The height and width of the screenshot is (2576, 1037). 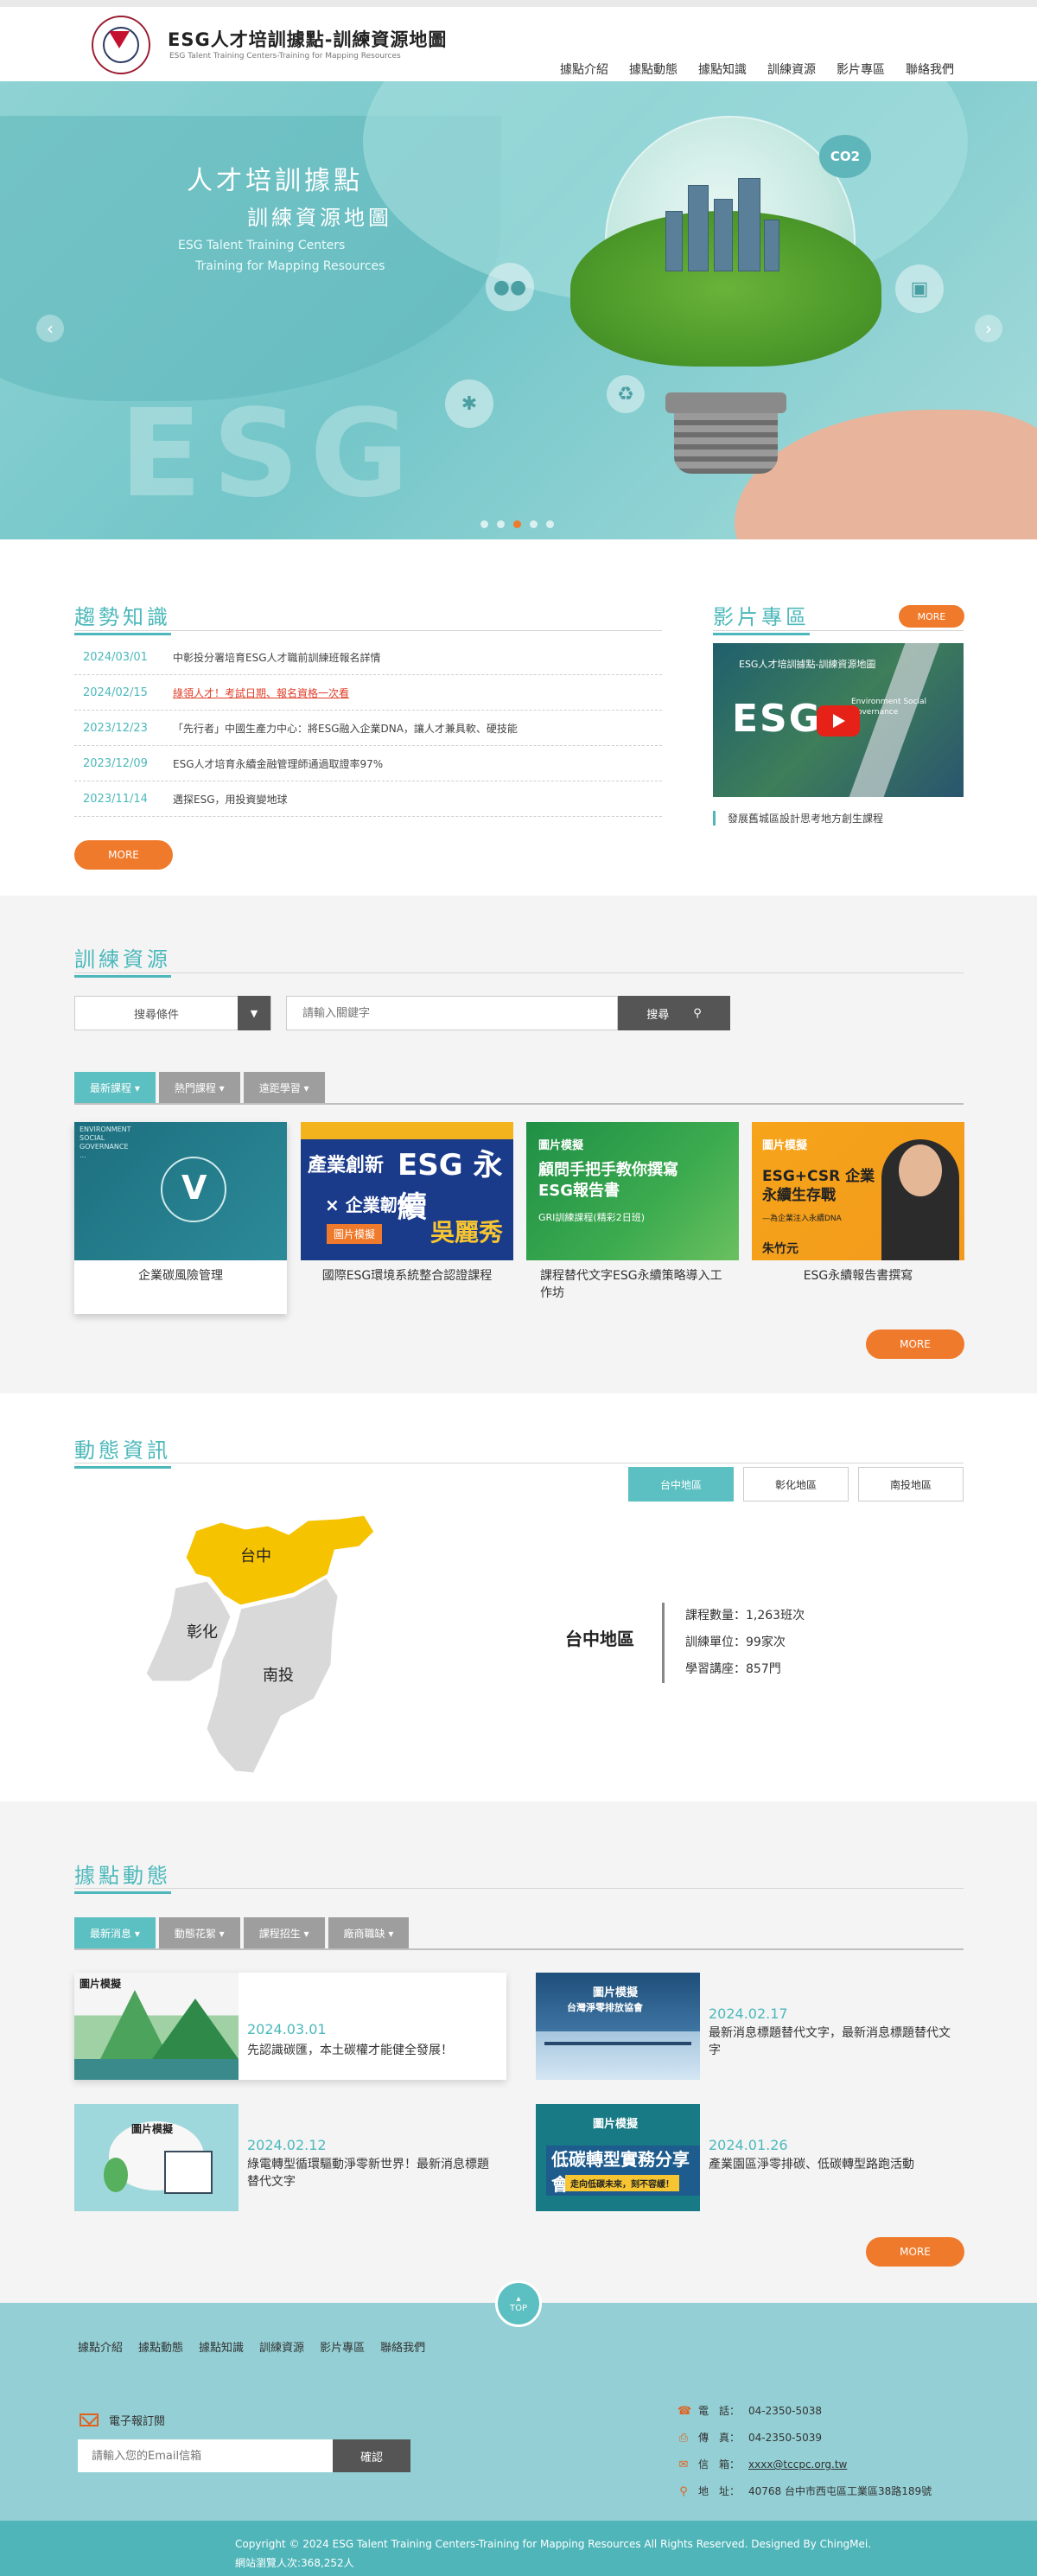 I want to click on wind-turbine-icon: ✱, so click(x=469, y=403).